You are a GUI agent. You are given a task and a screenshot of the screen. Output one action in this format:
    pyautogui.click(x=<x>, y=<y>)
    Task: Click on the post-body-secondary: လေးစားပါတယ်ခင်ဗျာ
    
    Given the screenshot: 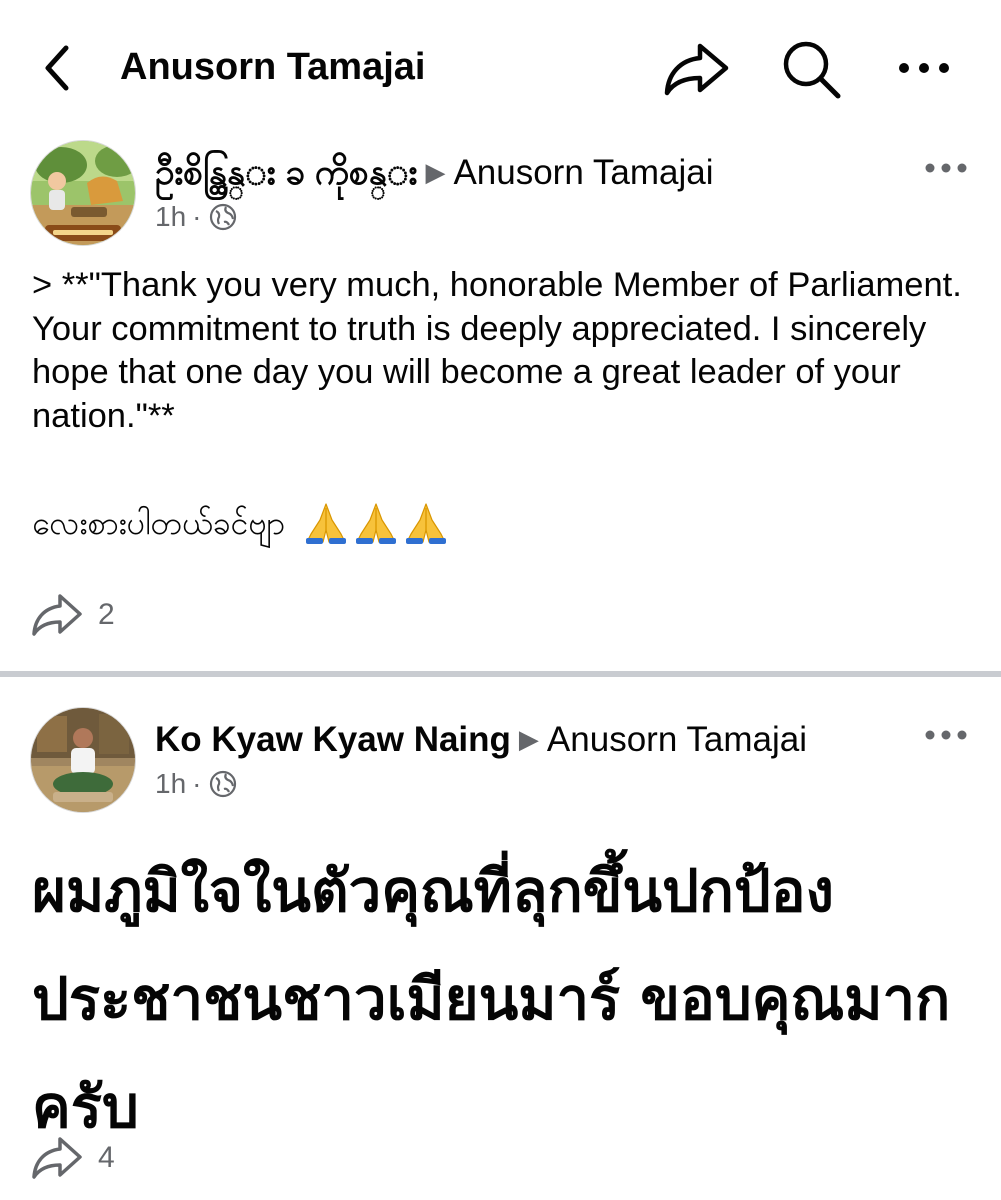 What is the action you would take?
    pyautogui.click(x=240, y=523)
    